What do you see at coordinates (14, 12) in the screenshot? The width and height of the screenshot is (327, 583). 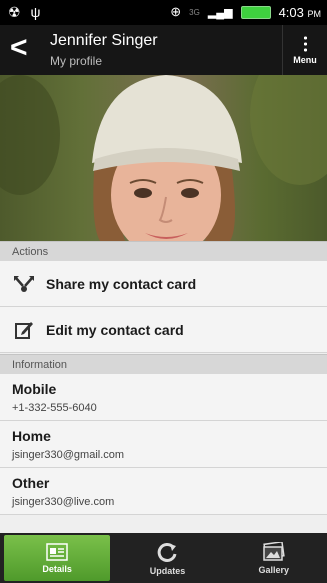 I see `android-icon: ☢` at bounding box center [14, 12].